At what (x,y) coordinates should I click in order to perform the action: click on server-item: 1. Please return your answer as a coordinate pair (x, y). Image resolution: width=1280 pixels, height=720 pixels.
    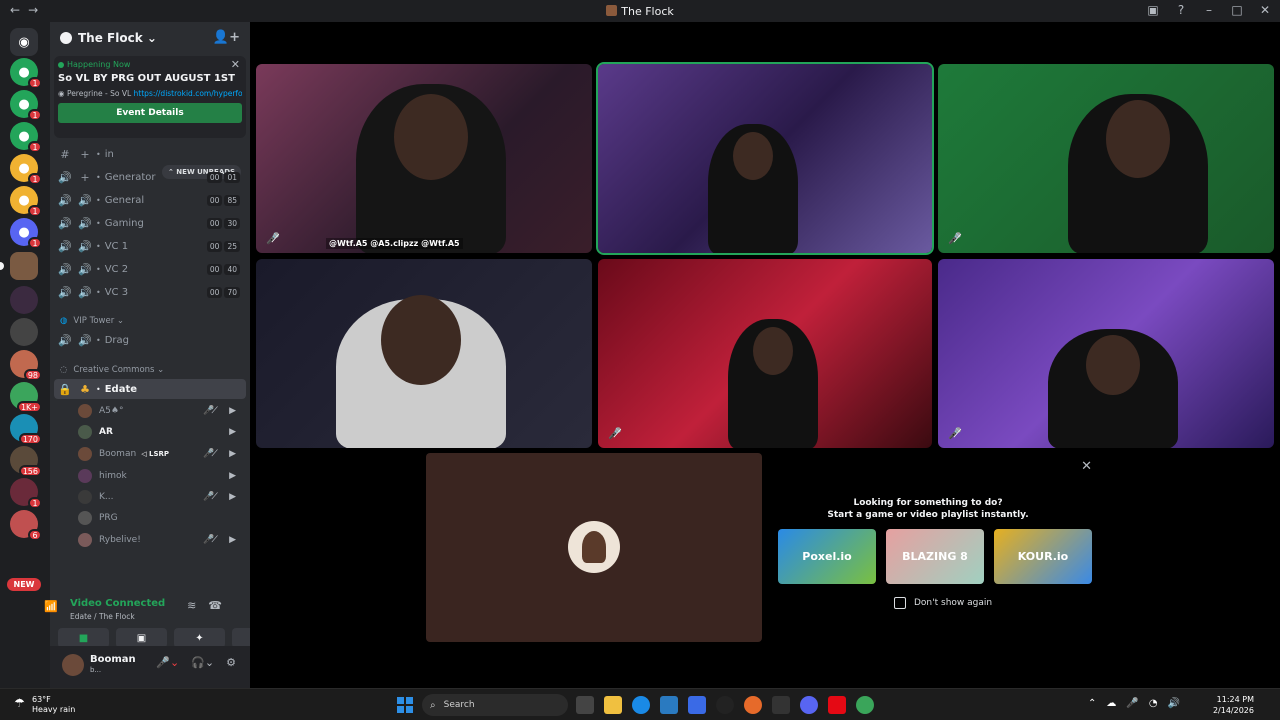
    Looking at the image, I should click on (26, 493).